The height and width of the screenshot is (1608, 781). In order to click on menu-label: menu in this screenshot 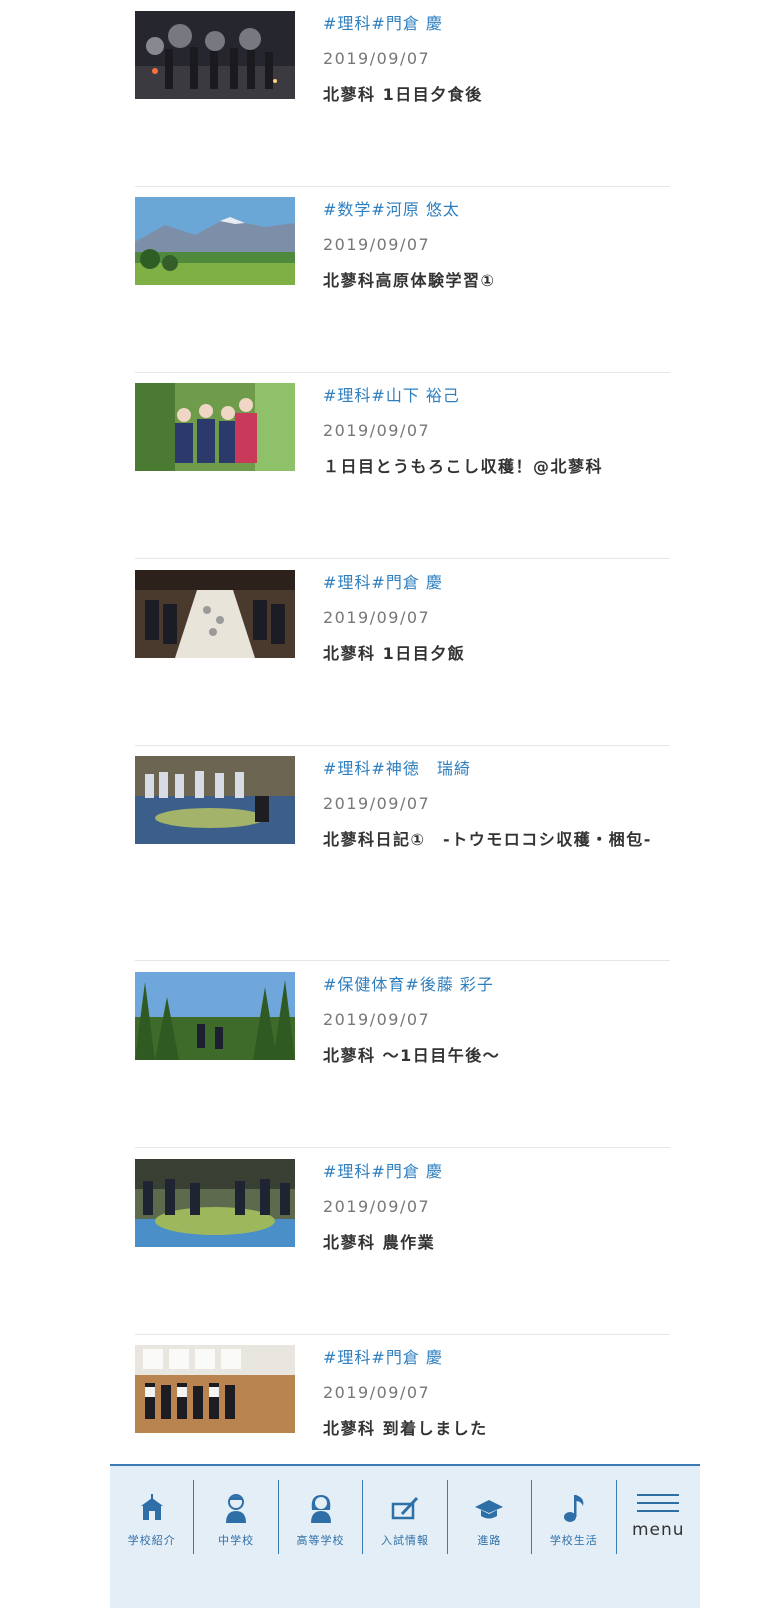, I will do `click(658, 1530)`.